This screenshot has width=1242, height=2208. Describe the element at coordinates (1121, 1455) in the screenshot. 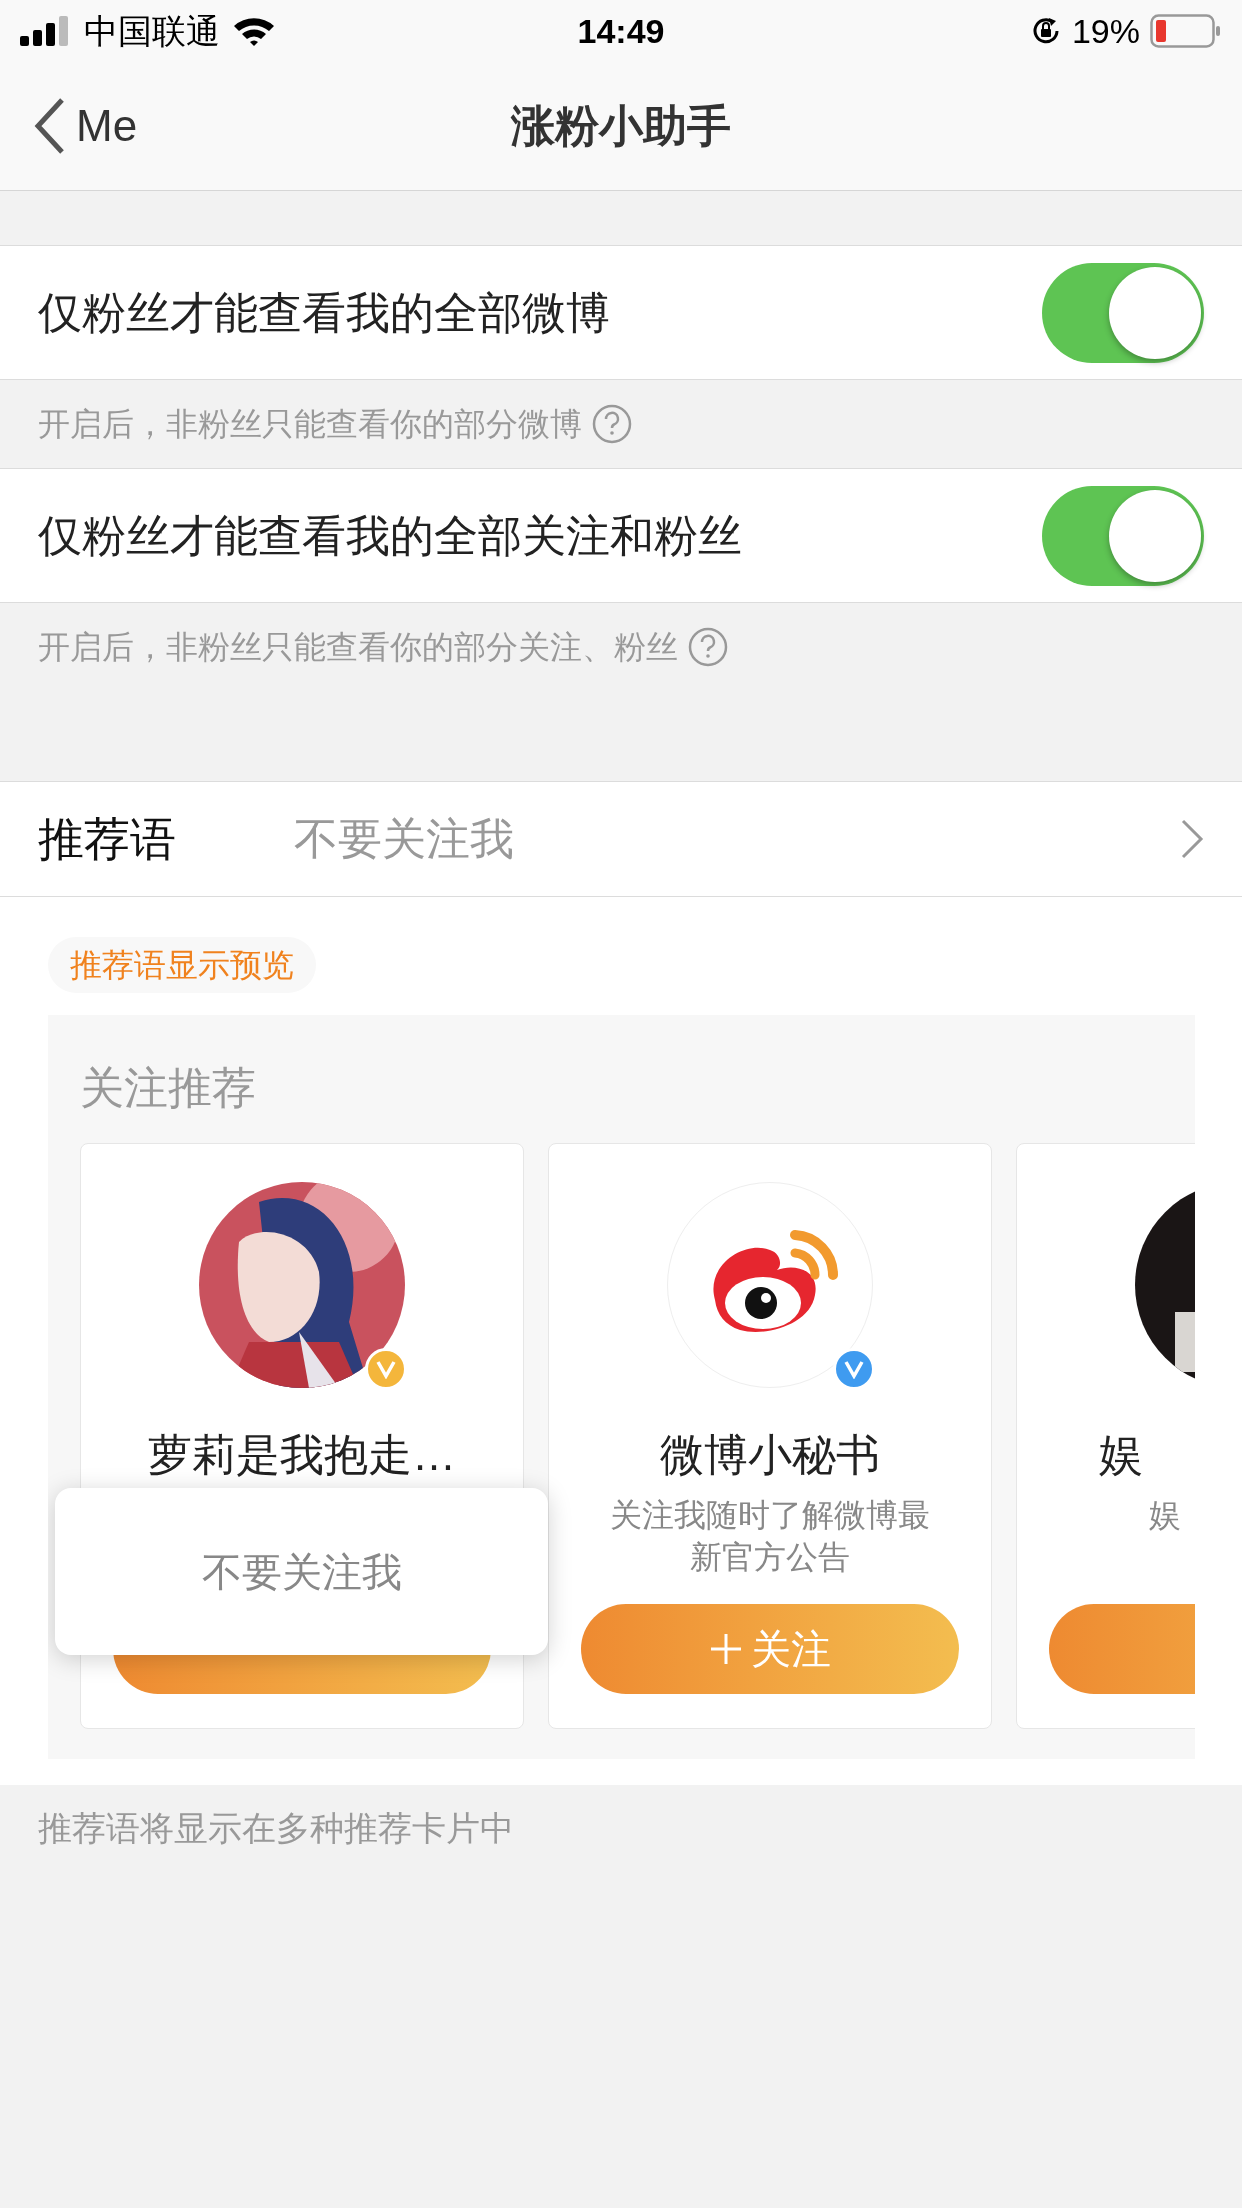

I see `user-name: 娱` at that location.